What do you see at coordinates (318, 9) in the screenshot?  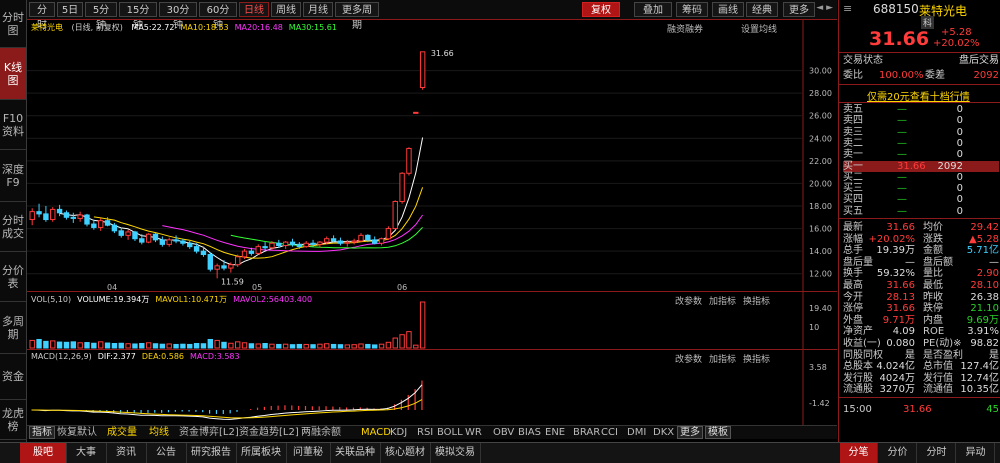 I see `period-8: 月线` at bounding box center [318, 9].